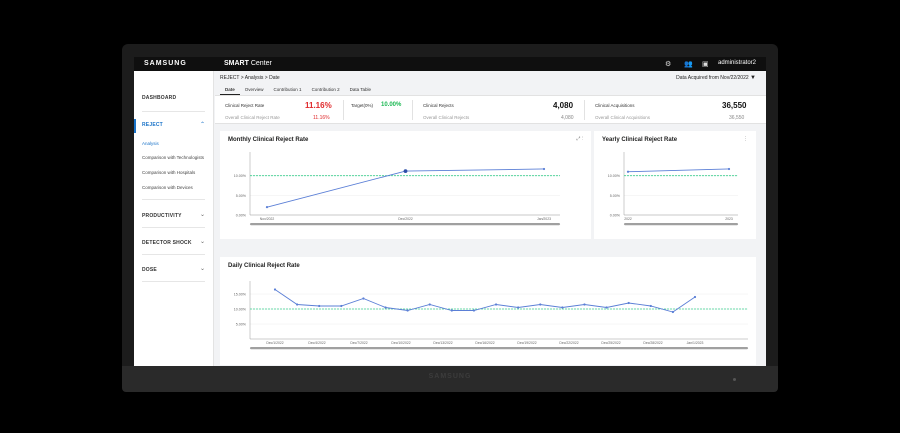 This screenshot has width=900, height=433. I want to click on kpi-subvalue: 11.16%, so click(321, 118).